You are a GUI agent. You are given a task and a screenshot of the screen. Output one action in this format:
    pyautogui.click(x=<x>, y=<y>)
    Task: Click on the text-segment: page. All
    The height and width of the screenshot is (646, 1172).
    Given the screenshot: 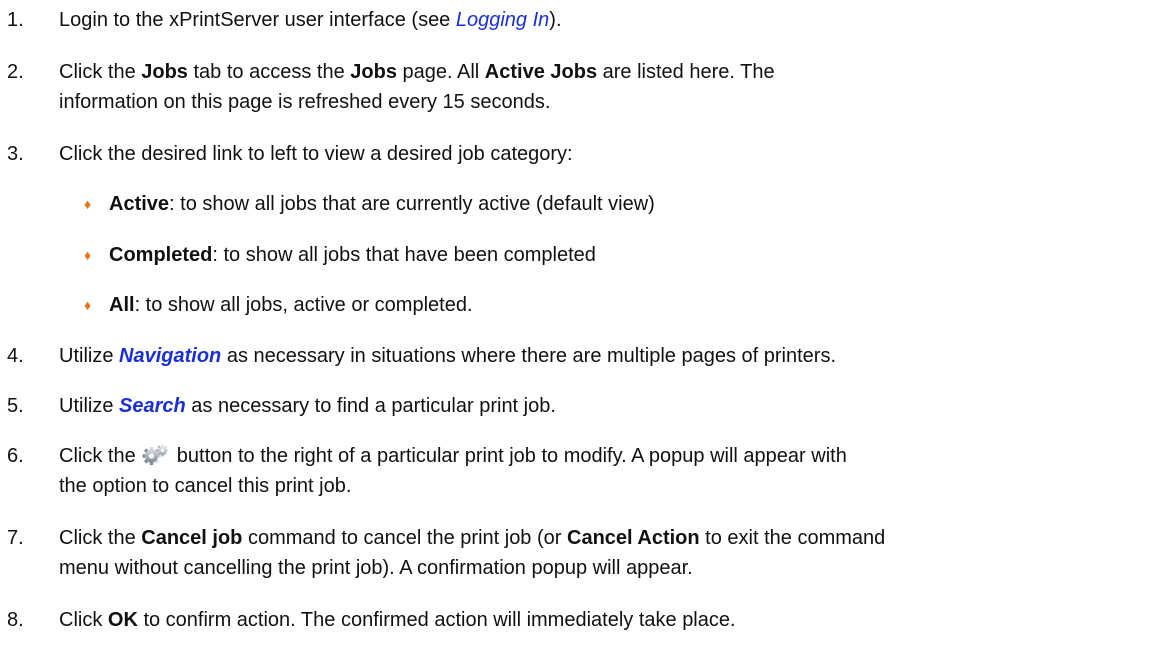 What is the action you would take?
    pyautogui.click(x=440, y=72)
    